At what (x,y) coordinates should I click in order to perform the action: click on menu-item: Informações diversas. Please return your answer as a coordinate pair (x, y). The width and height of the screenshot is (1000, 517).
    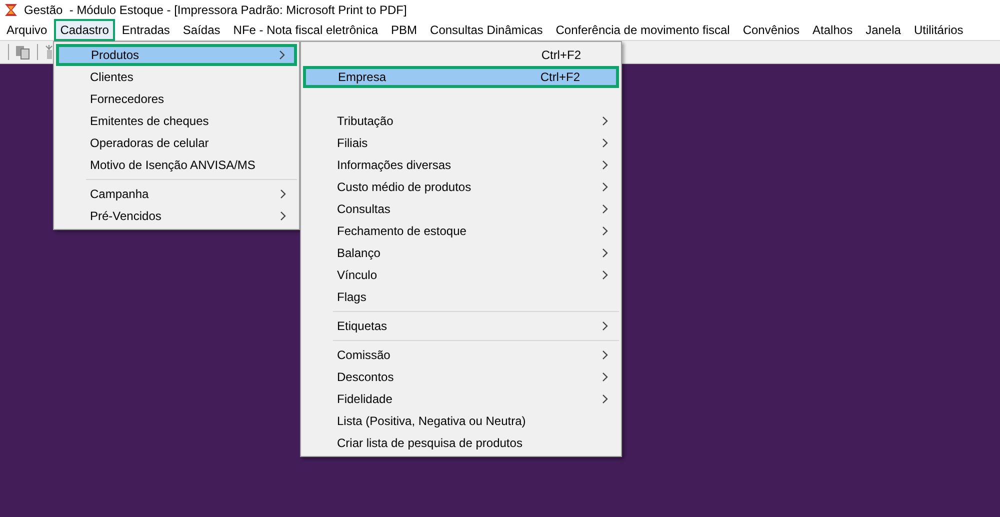
    Looking at the image, I should click on (461, 165).